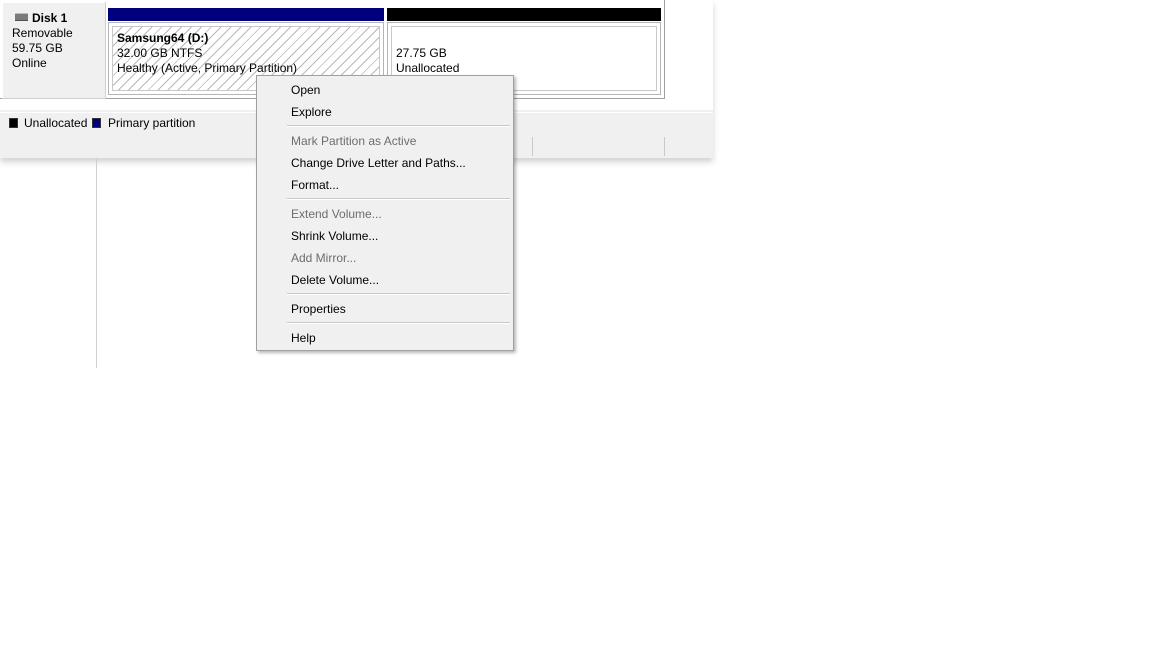 The height and width of the screenshot is (648, 1152). I want to click on unallocated-size: 27.75 GB, so click(421, 53).